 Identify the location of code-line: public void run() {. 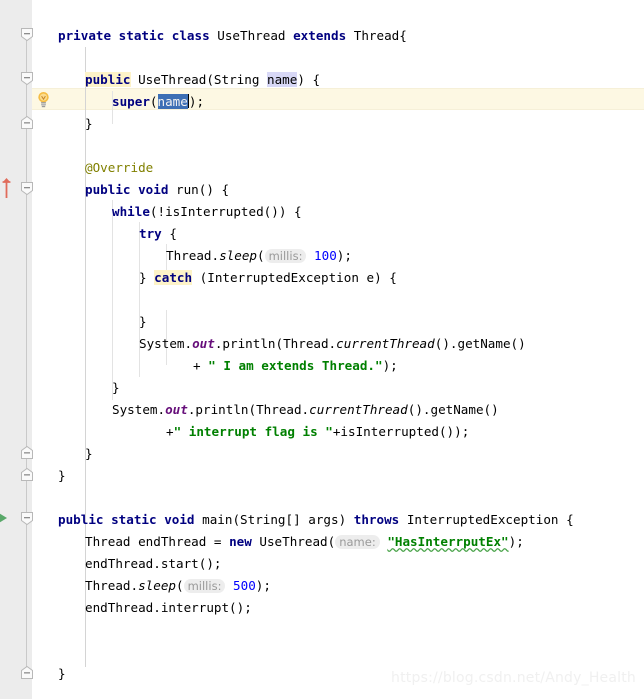
(322, 190).